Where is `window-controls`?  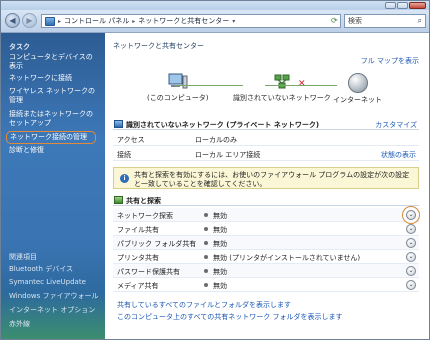
window-controls is located at coordinates (405, 5).